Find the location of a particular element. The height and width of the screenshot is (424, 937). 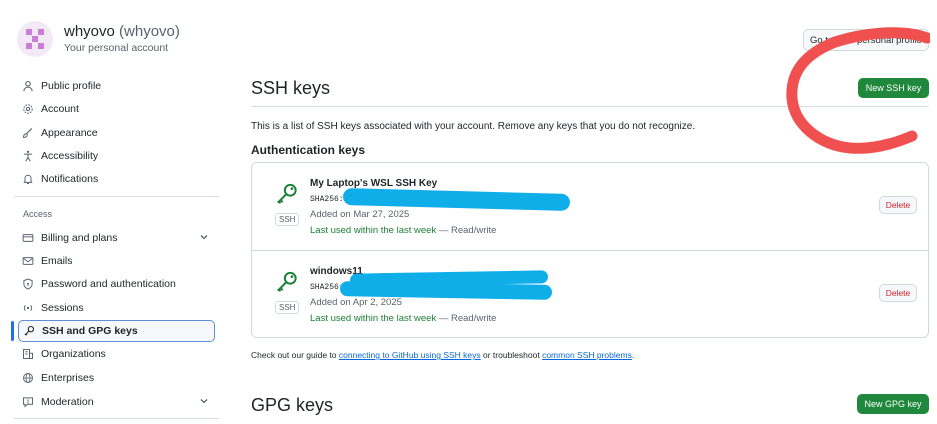

ssh-keys-title: SSH keys is located at coordinates (291, 88).